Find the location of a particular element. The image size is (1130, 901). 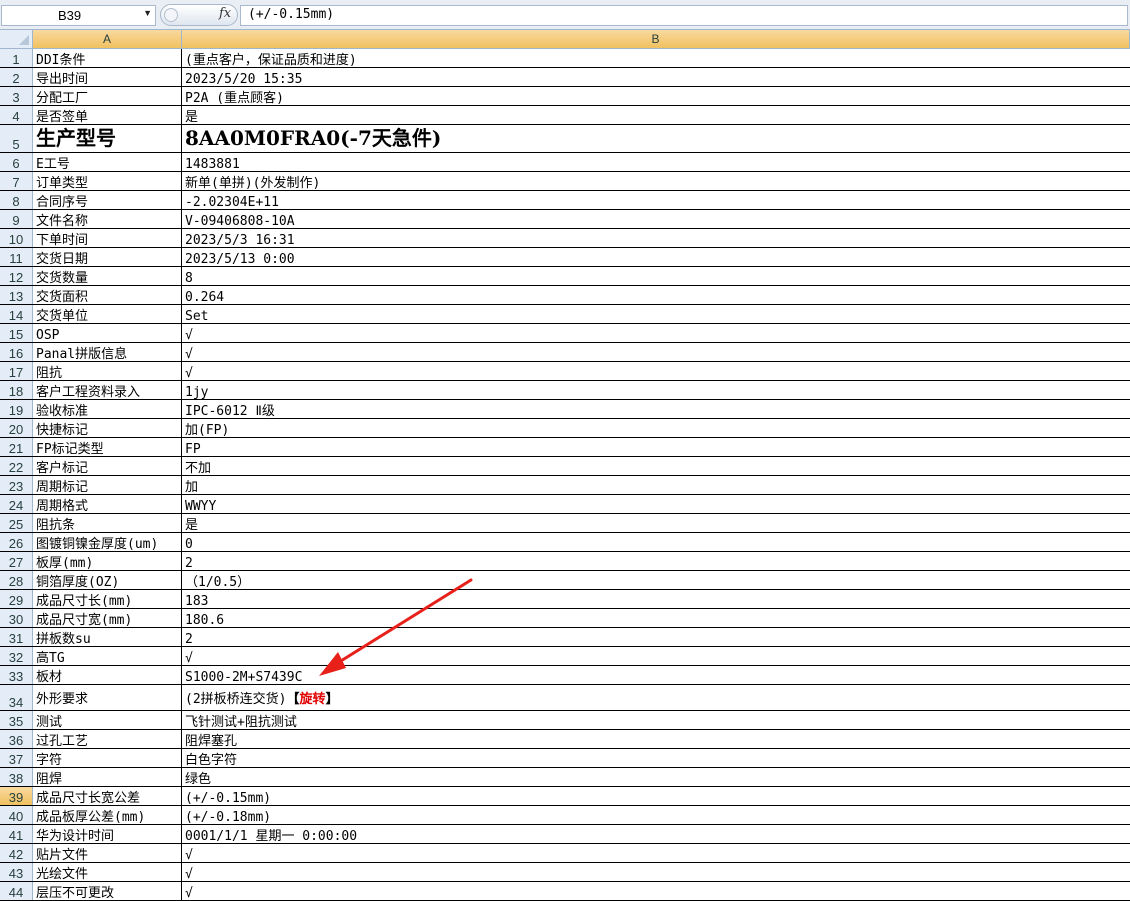

row-header: 23 is located at coordinates (16, 485).